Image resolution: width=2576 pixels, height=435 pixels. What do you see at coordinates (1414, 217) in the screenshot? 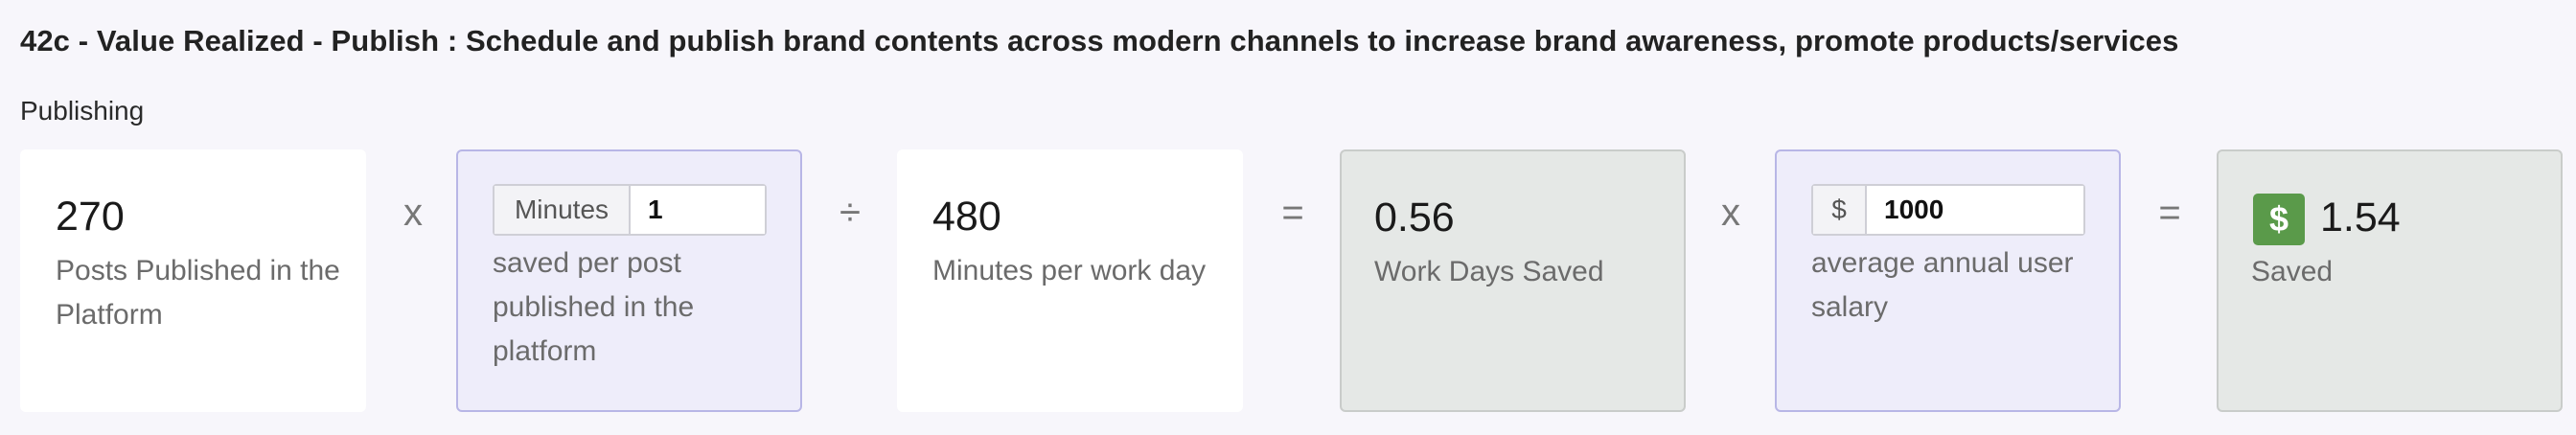
I see `work-days-saved-value: 0.56` at bounding box center [1414, 217].